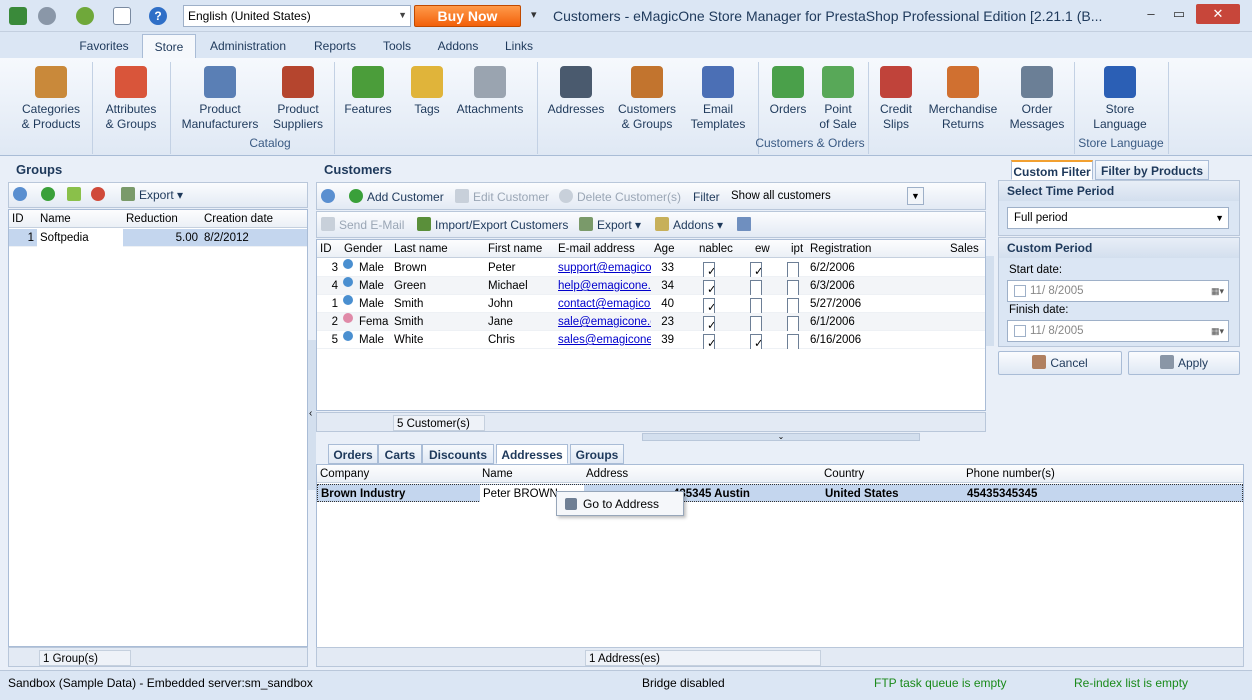 The image size is (1252, 700). Describe the element at coordinates (312, 415) in the screenshot. I see `left-splitter: ‹` at that location.